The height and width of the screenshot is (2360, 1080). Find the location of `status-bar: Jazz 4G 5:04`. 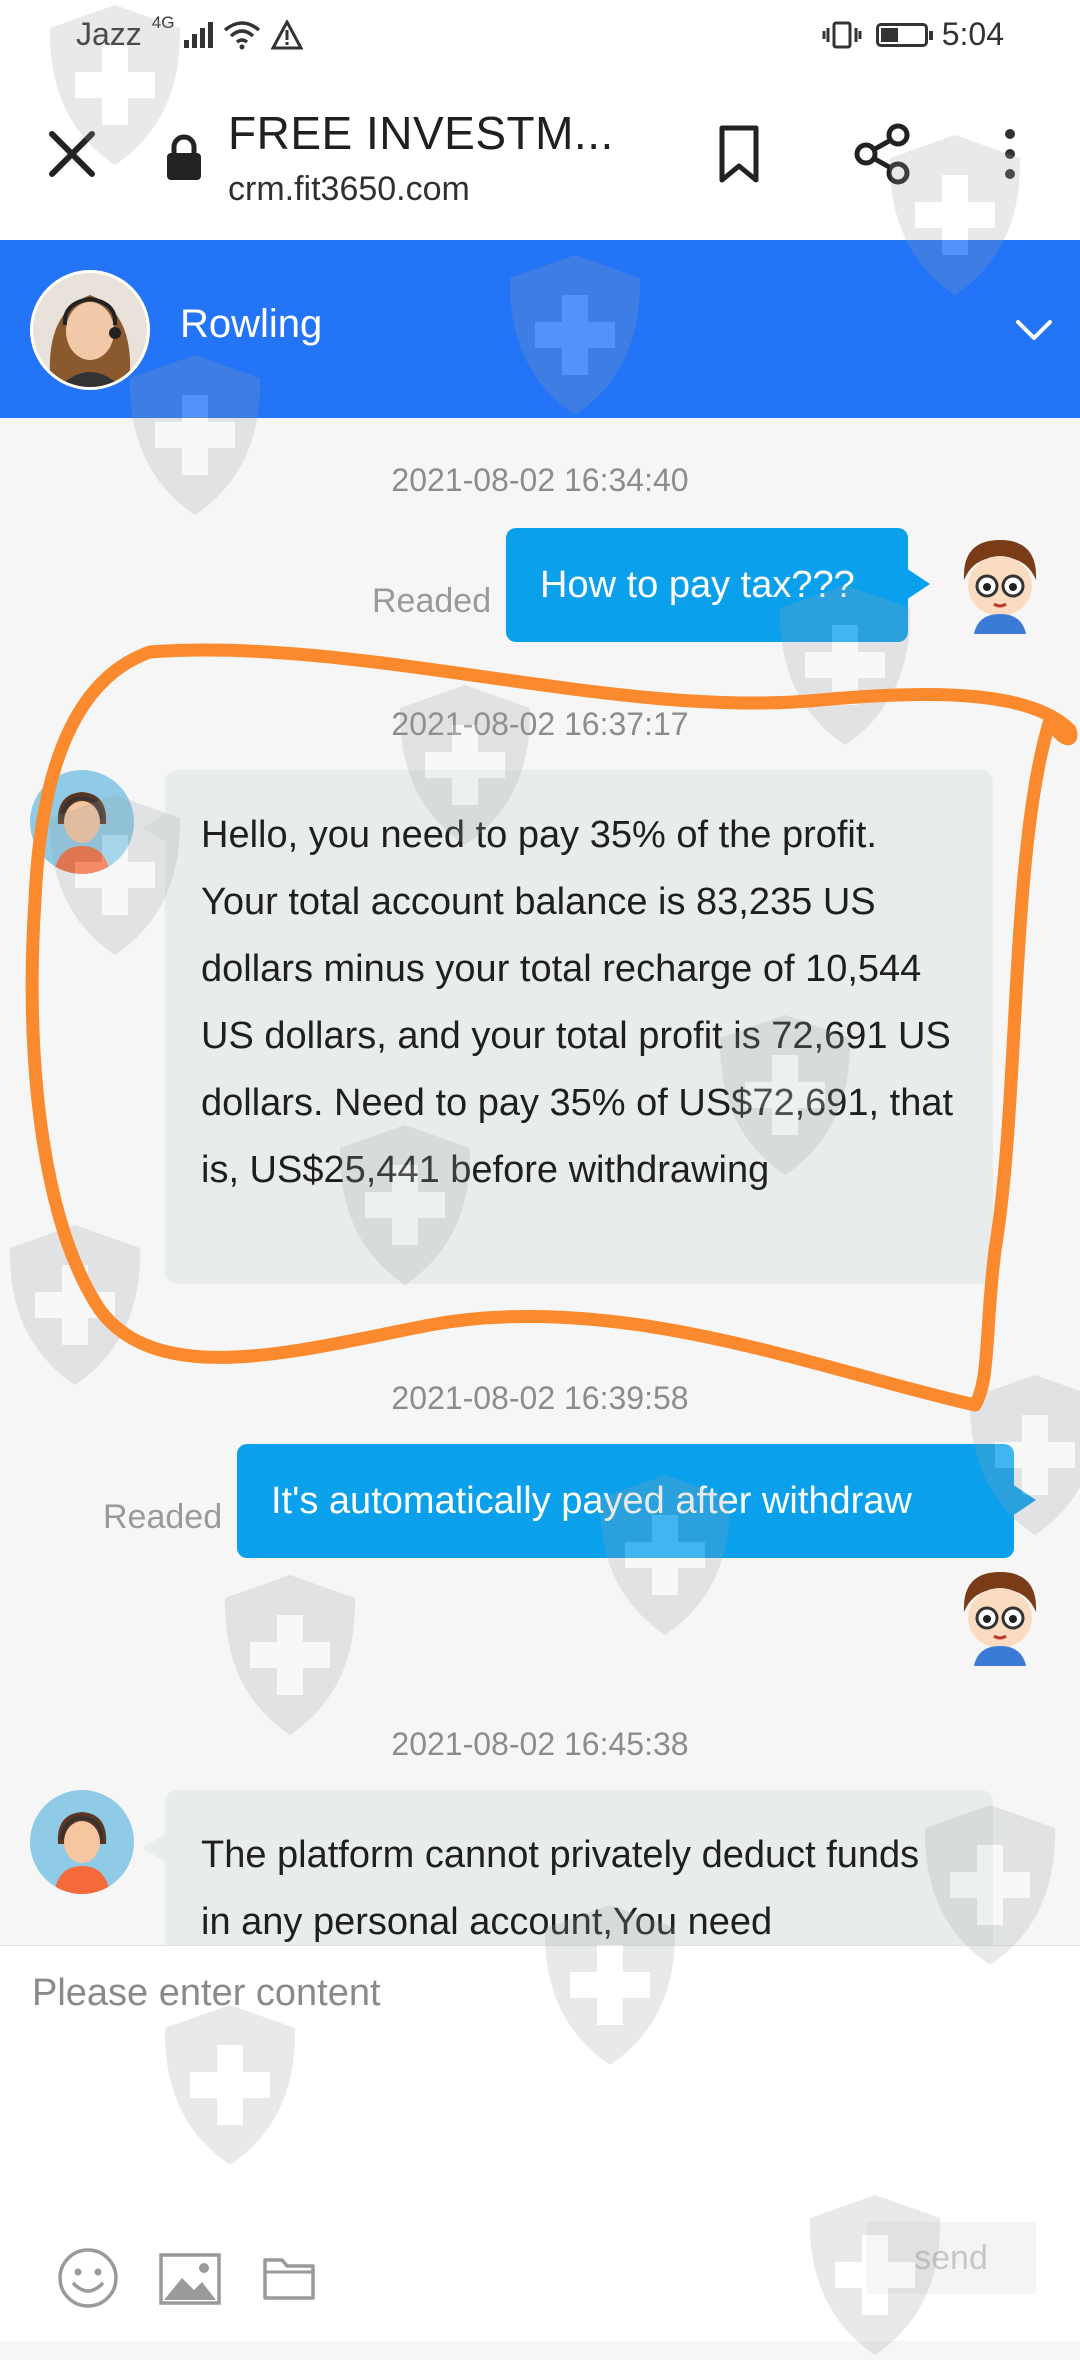

status-bar: Jazz 4G 5:04 is located at coordinates (540, 35).